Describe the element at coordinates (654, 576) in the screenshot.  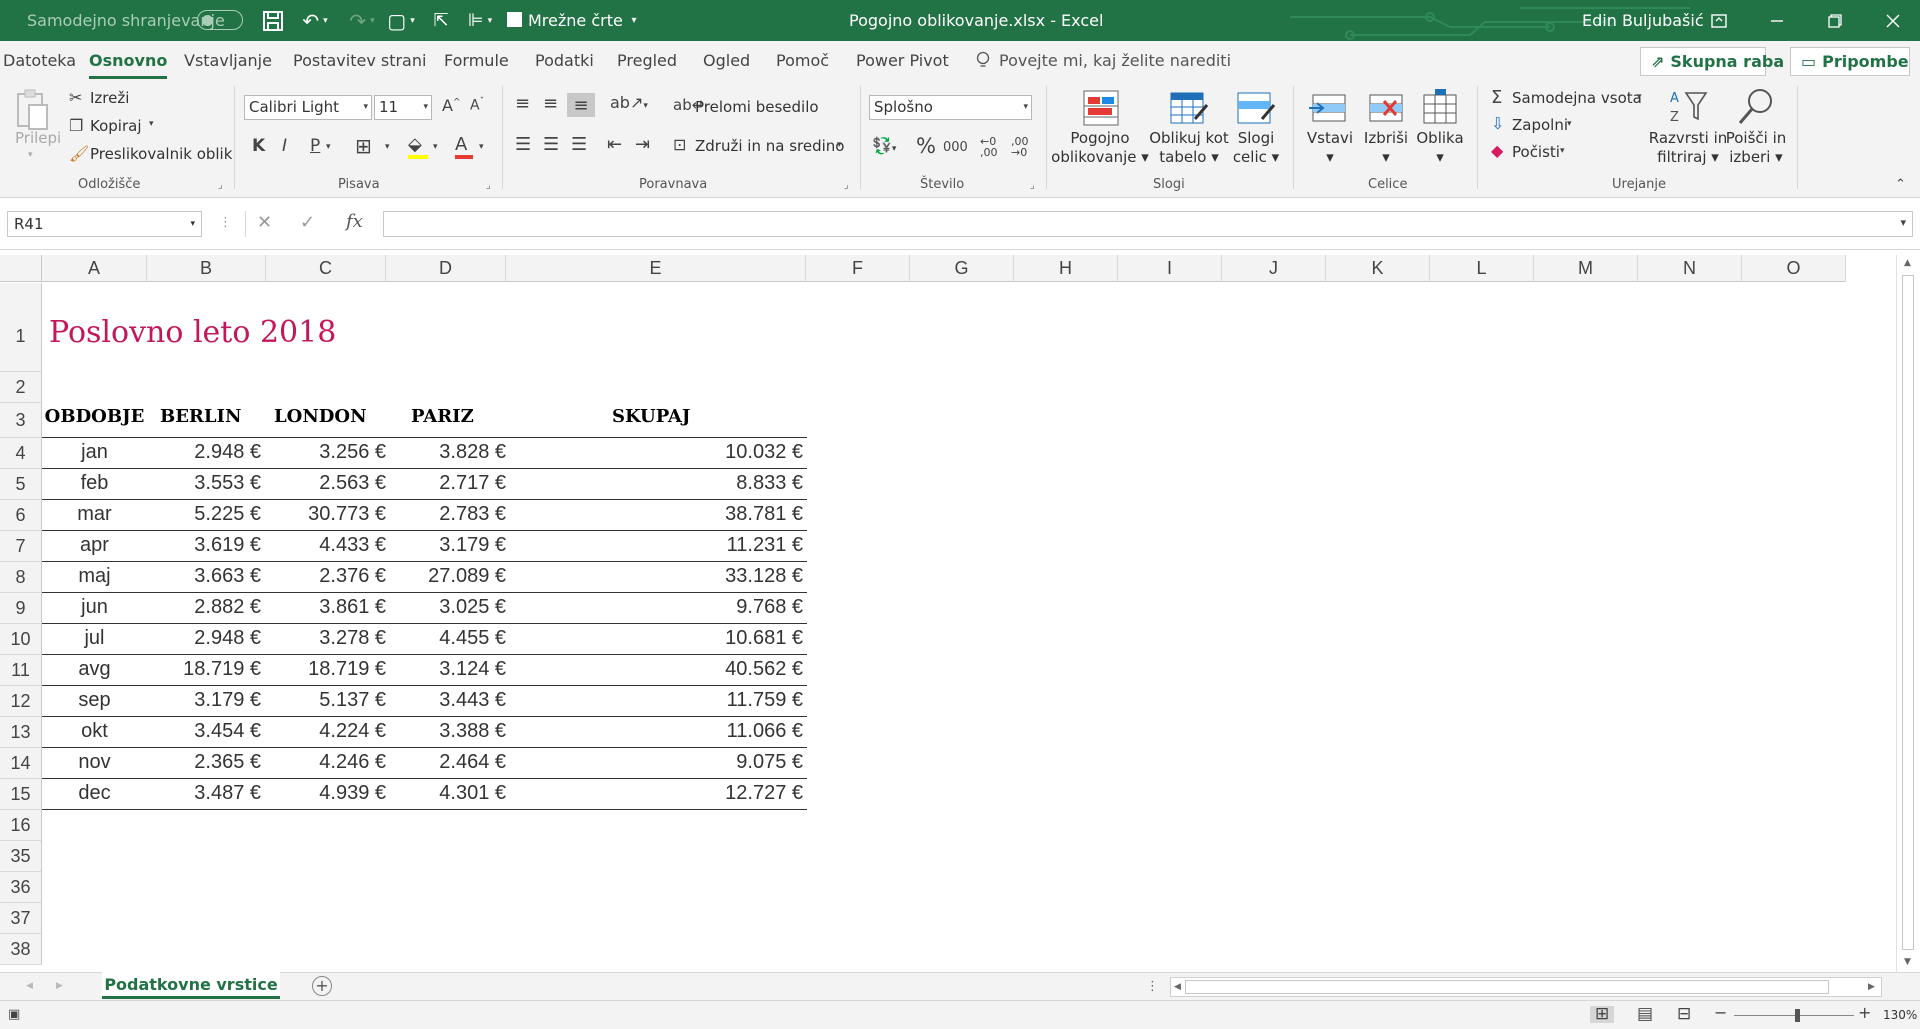
I see `cell-total: 33.128 €` at that location.